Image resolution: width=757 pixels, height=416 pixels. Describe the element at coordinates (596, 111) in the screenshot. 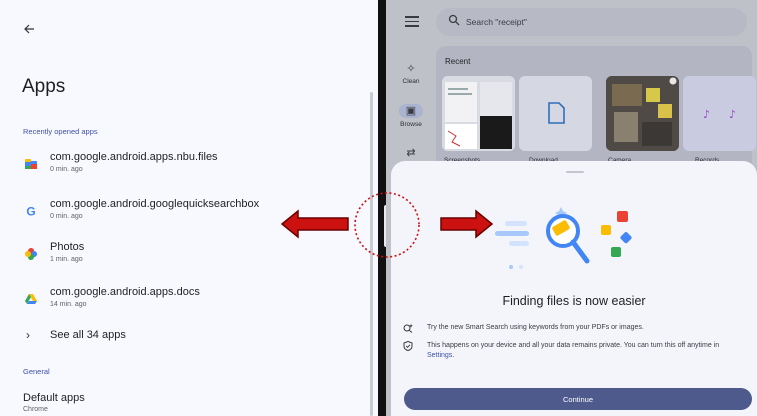

I see `recent-section: Recent ♪ ♪` at that location.